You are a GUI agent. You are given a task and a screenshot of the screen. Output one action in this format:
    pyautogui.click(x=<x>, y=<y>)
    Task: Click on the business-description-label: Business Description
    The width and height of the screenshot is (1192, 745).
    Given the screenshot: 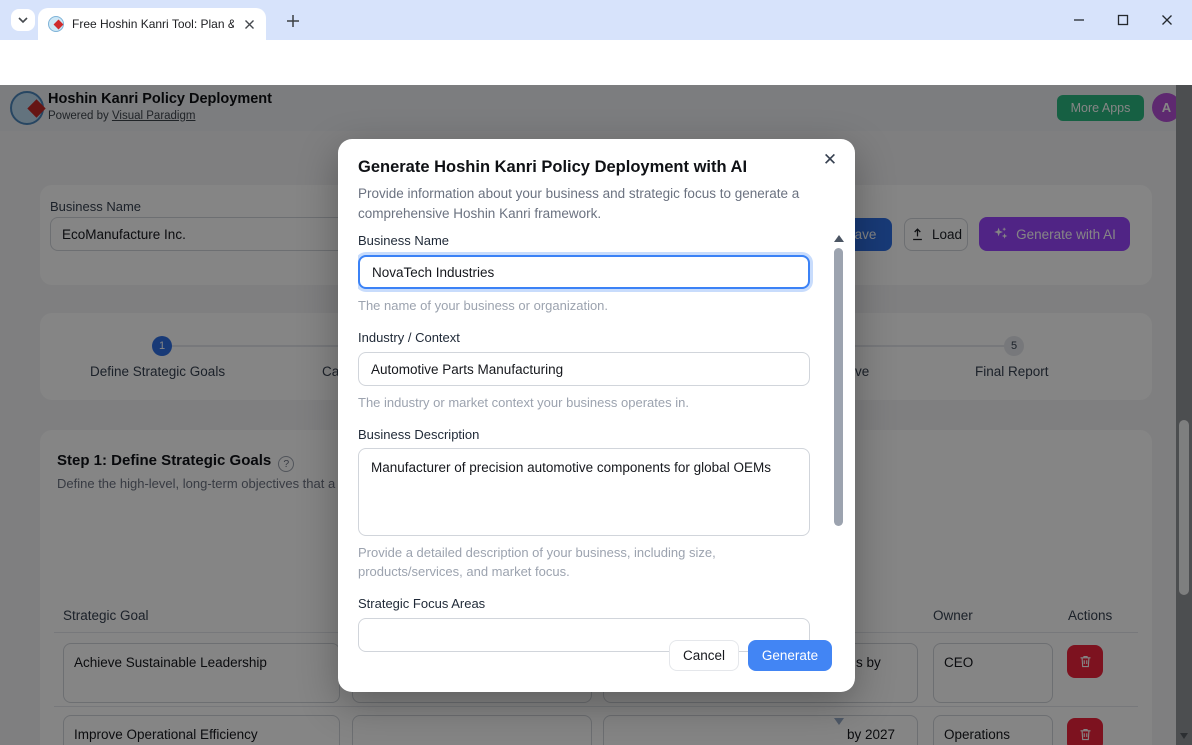 What is the action you would take?
    pyautogui.click(x=419, y=435)
    